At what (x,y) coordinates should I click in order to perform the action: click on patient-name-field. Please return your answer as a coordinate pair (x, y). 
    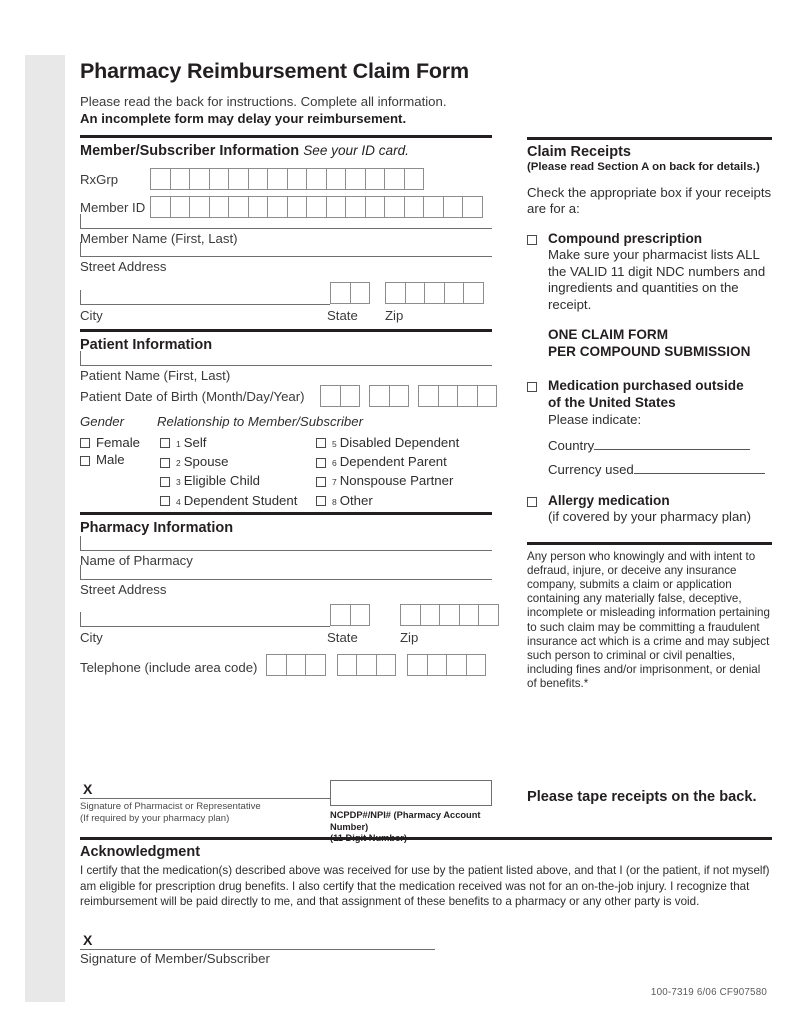
    Looking at the image, I should click on (286, 358).